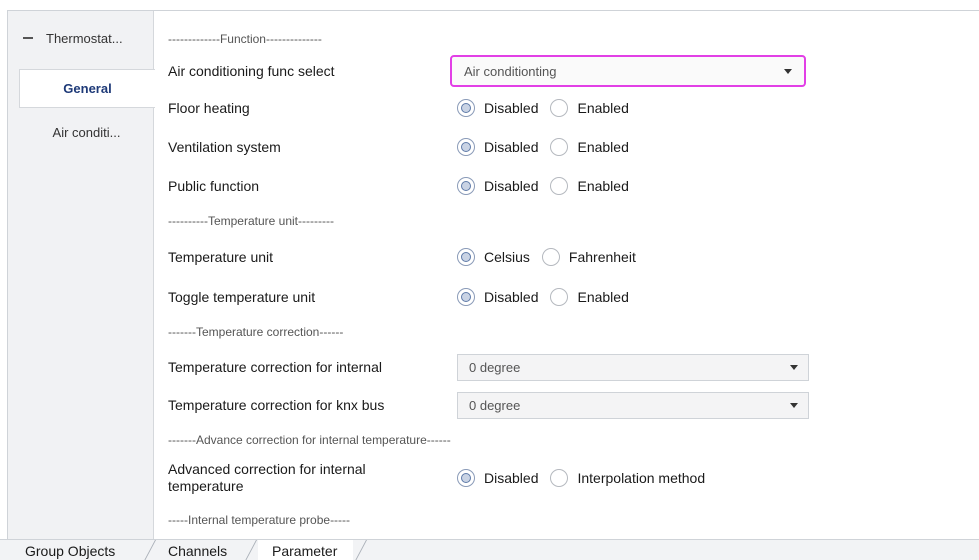 The image size is (979, 560). I want to click on toggle-temperature-unit-radio-group: Disabled Enabled, so click(549, 297).